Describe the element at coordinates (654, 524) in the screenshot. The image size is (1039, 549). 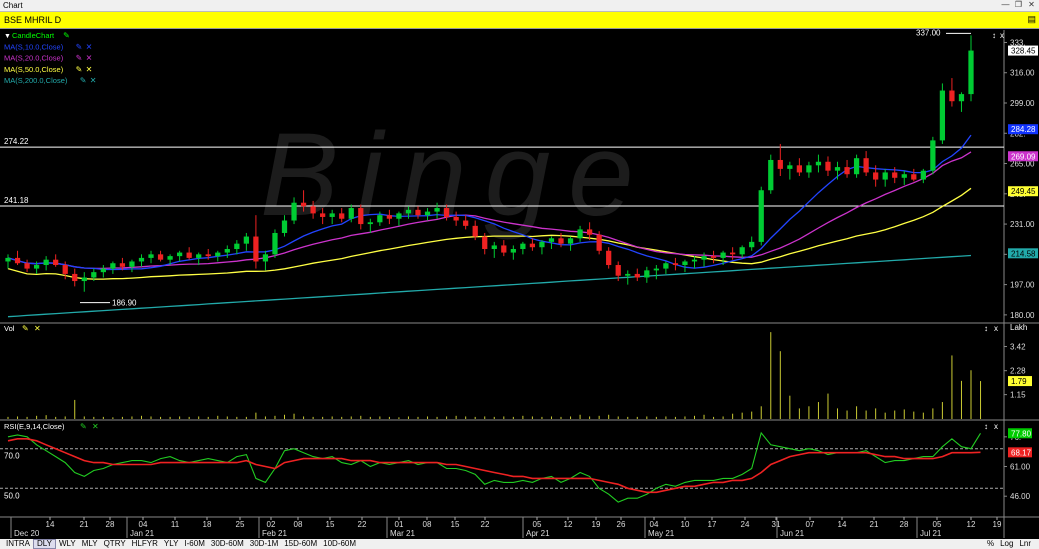
I see `x-day-label: 04` at that location.